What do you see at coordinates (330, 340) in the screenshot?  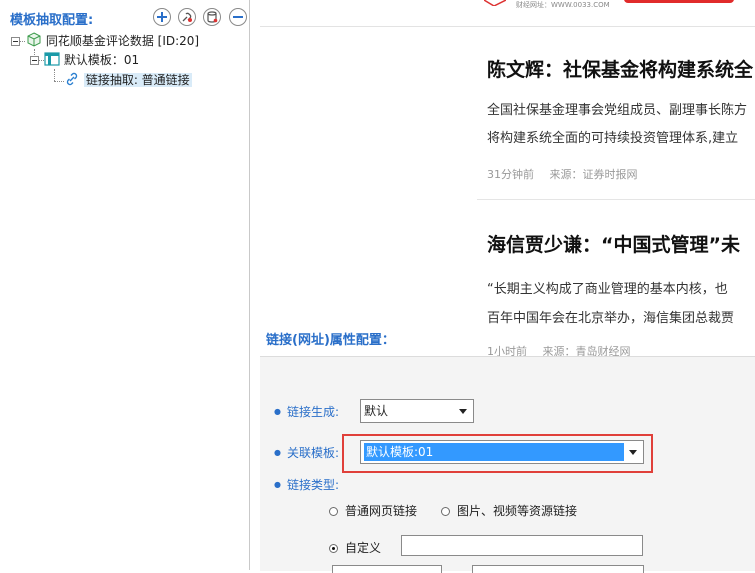 I see `properties-title: 链接(网址)属性配置：` at bounding box center [330, 340].